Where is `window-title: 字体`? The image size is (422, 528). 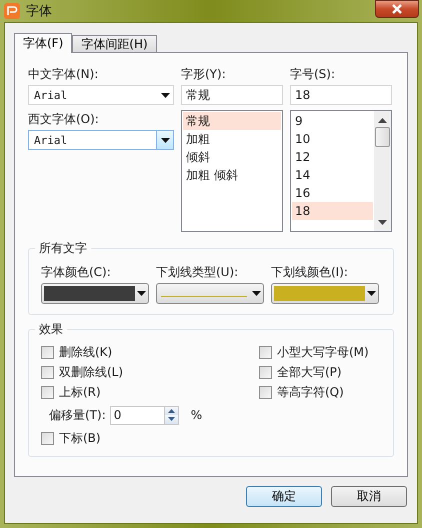 window-title: 字体 is located at coordinates (39, 11).